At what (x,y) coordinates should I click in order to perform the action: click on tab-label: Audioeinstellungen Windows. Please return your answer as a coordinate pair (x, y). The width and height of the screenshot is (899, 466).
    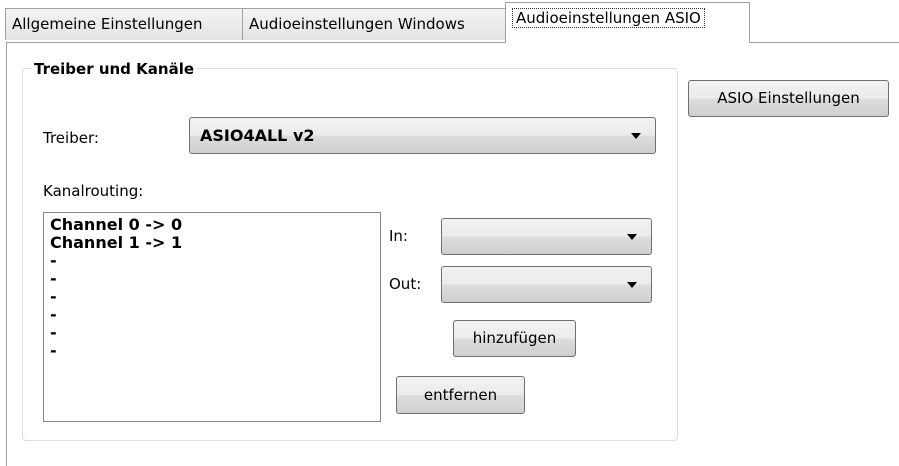
    Looking at the image, I should click on (357, 24).